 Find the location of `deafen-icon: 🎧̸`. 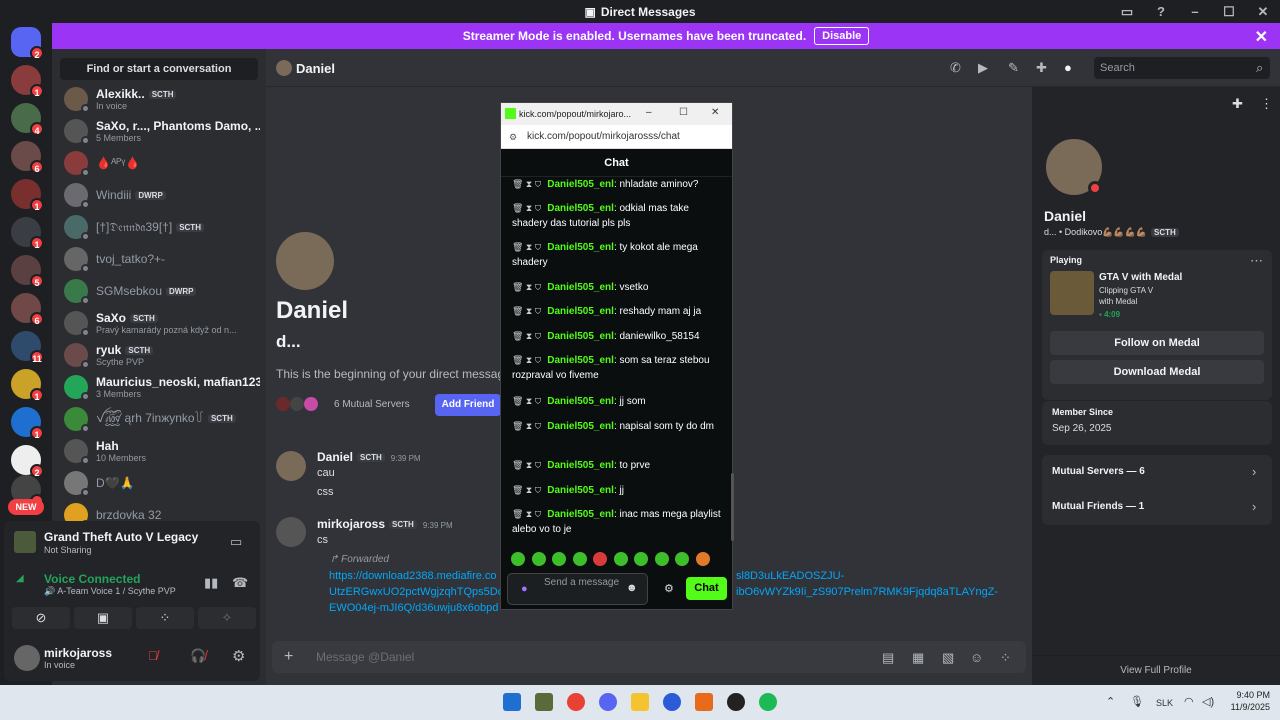

deafen-icon: 🎧̸ is located at coordinates (198, 656).